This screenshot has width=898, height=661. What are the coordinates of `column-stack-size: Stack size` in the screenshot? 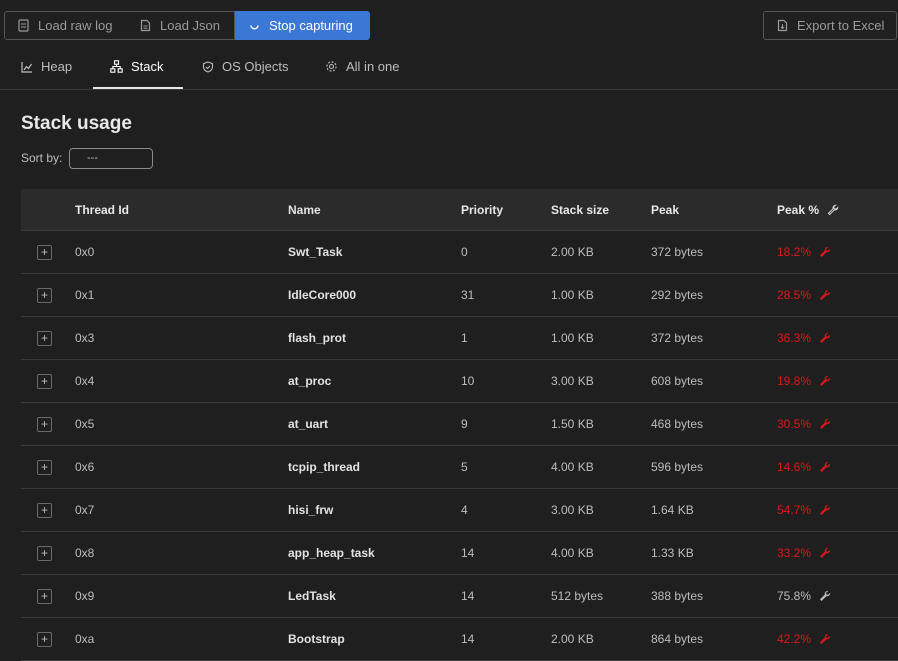 It's located at (580, 210).